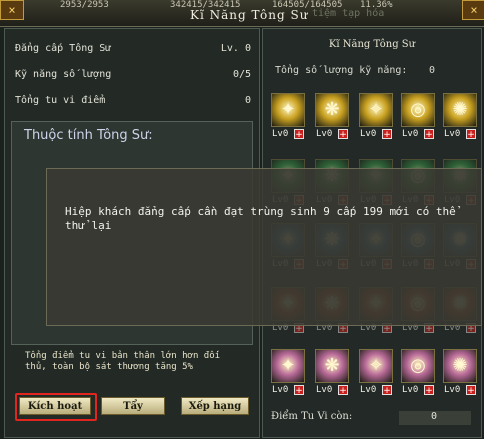 This screenshot has height=439, width=484. I want to click on total-cultivation-row: Tổng tu vi điểm 0, so click(133, 100).